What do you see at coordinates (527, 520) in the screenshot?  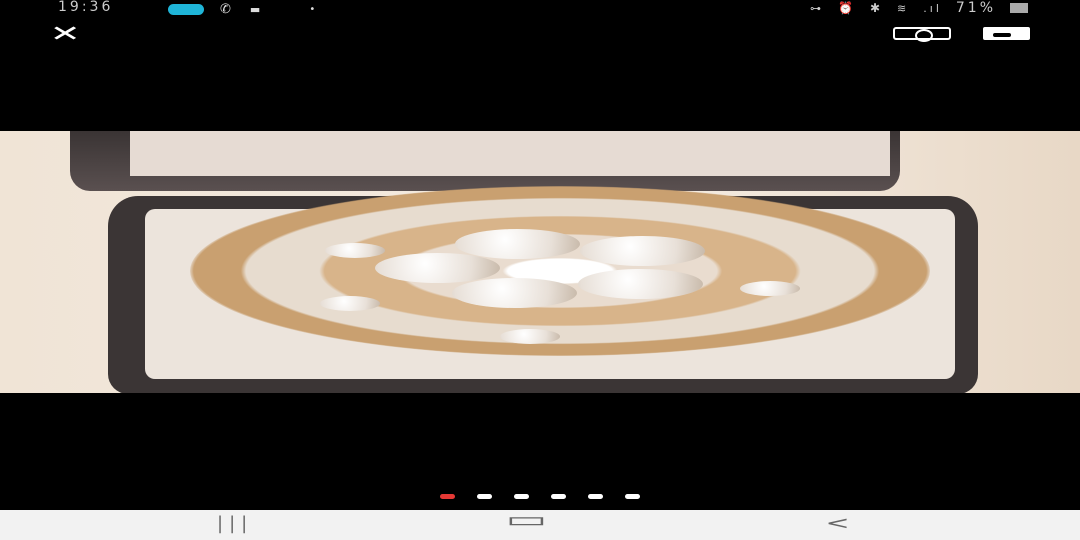 I see `home-button: ▭` at bounding box center [527, 520].